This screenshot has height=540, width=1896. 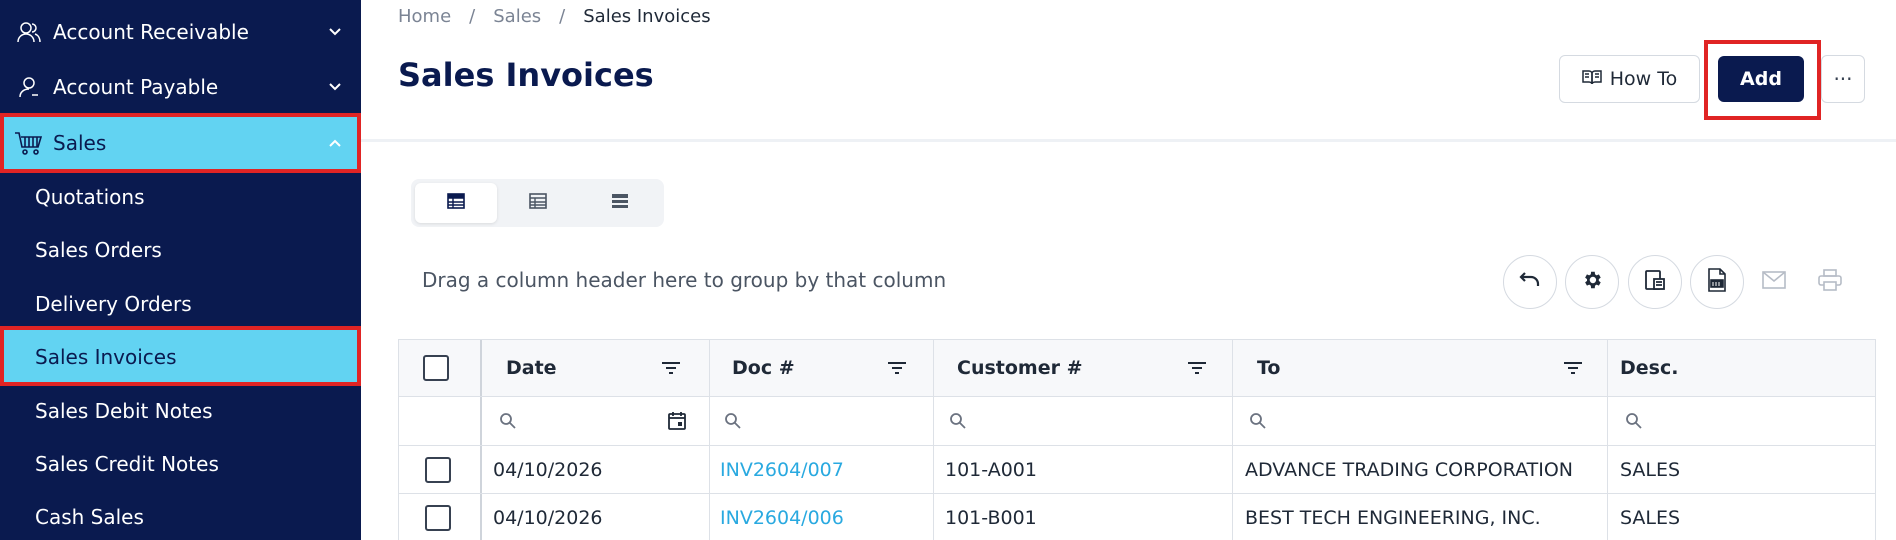 I want to click on breadcrumb: Home / Sales / Sales Invoices, so click(x=554, y=16).